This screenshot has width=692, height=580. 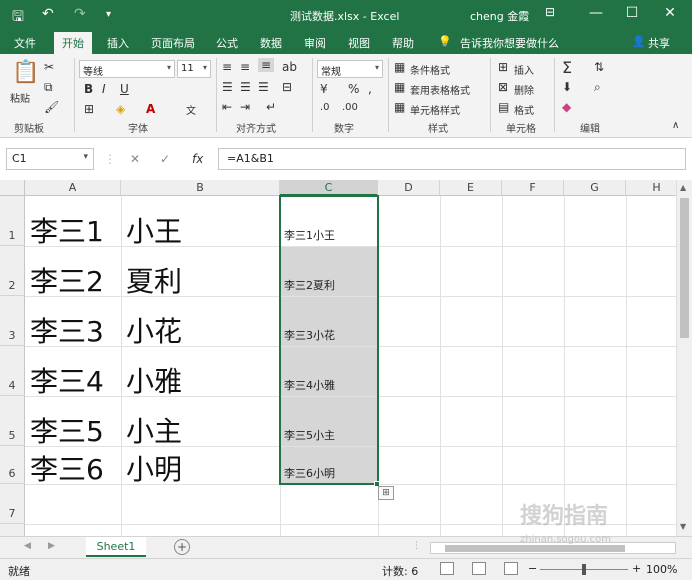 What do you see at coordinates (532, 568) in the screenshot?
I see `zoom-out-icon: −` at bounding box center [532, 568].